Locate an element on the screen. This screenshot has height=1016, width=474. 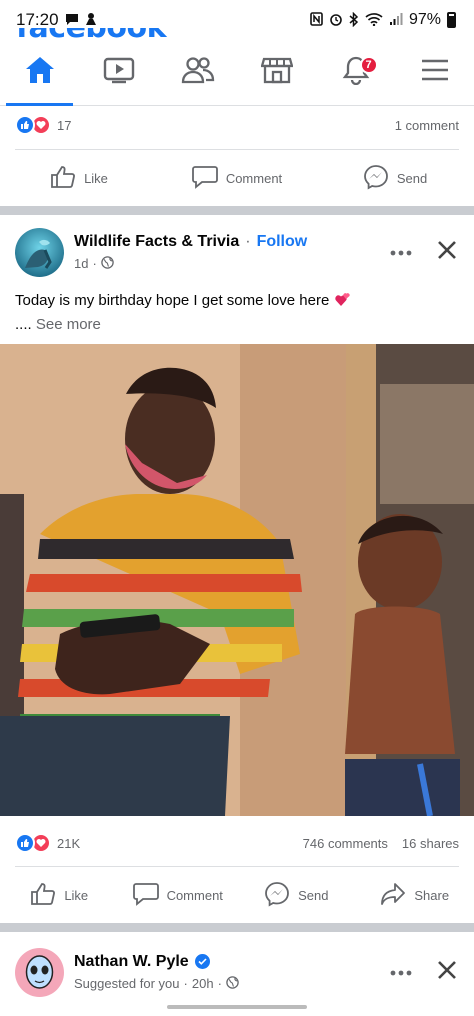
next-post-header: Nathan W. Pyle Suggested for you · 20h · is located at coordinates (237, 972).